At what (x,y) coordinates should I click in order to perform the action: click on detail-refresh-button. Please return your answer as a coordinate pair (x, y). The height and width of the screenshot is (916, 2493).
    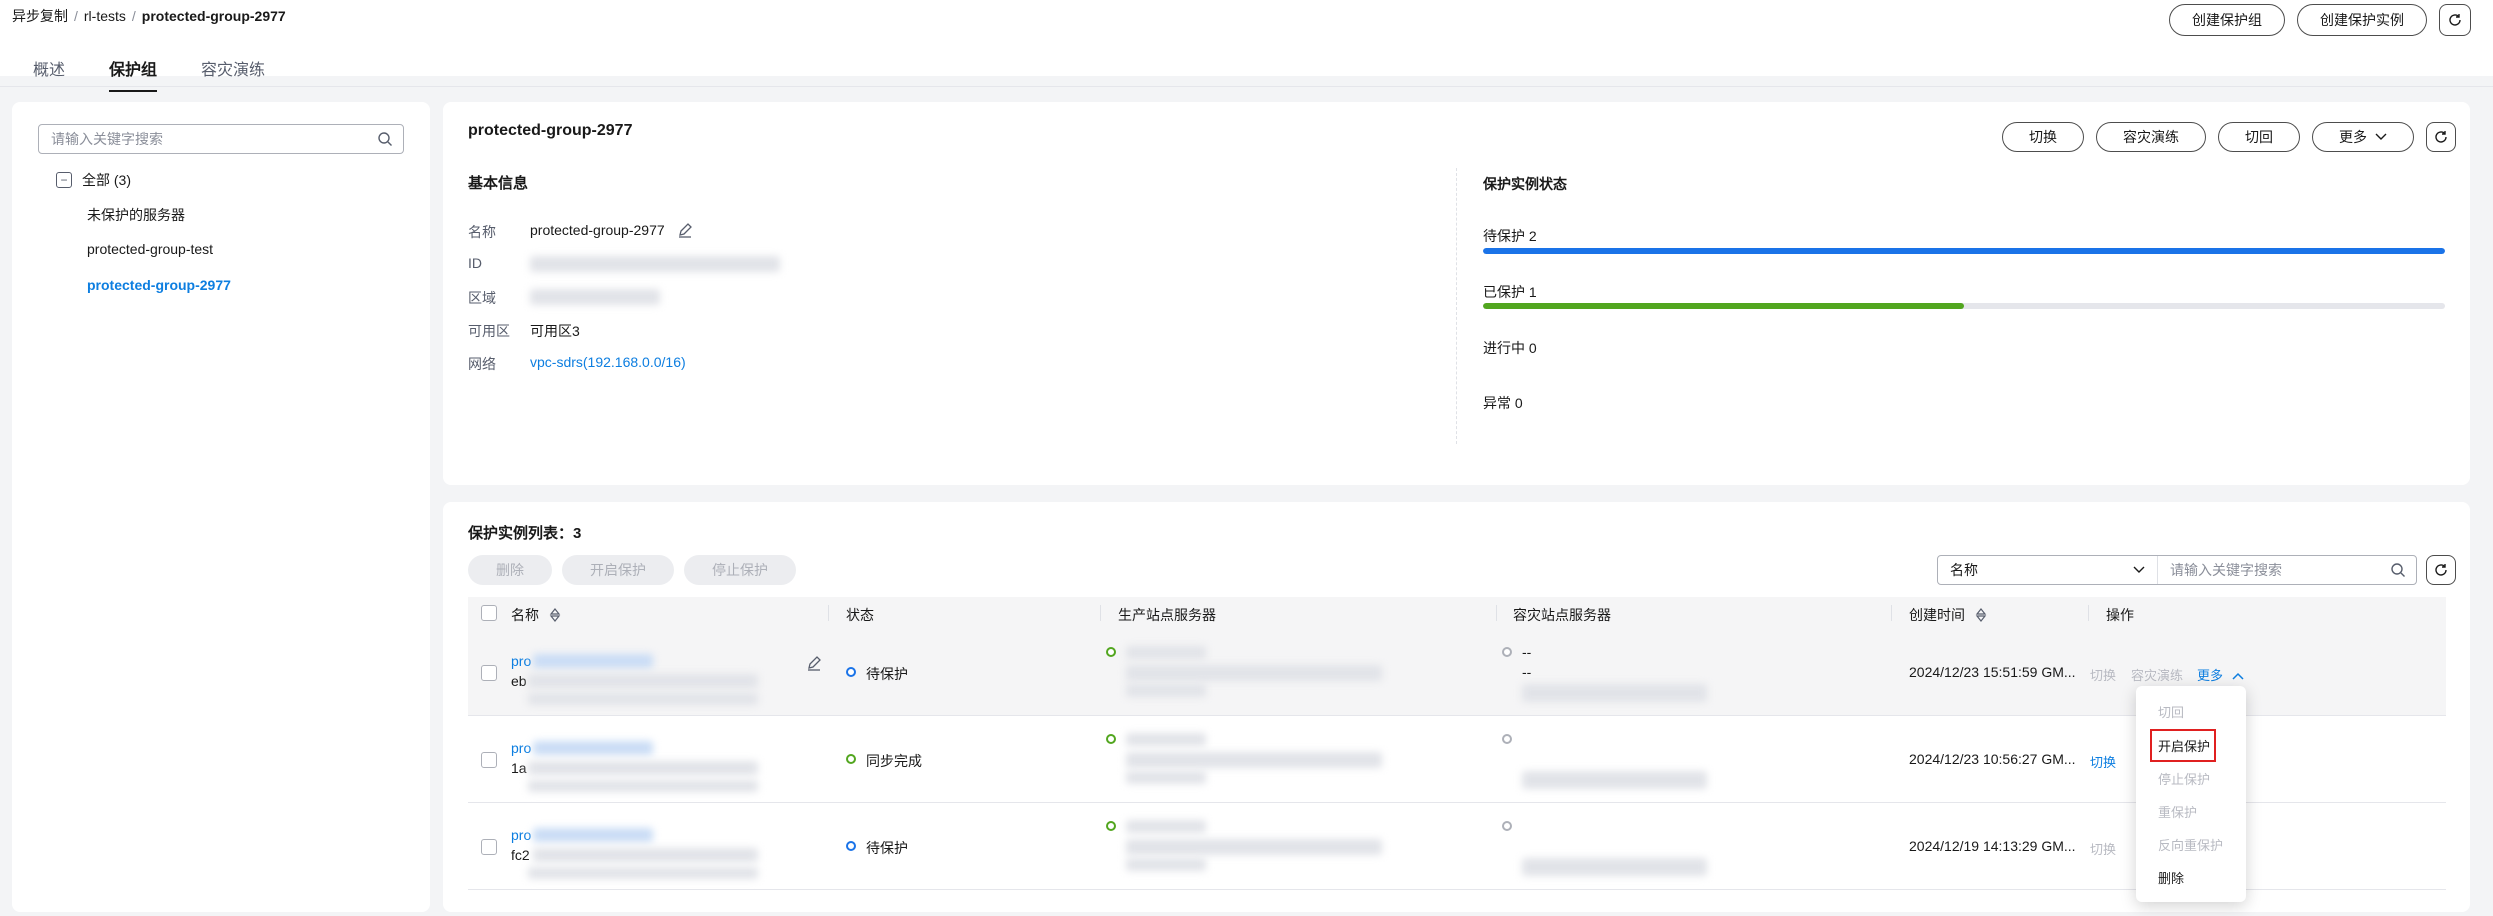
    Looking at the image, I should click on (2441, 137).